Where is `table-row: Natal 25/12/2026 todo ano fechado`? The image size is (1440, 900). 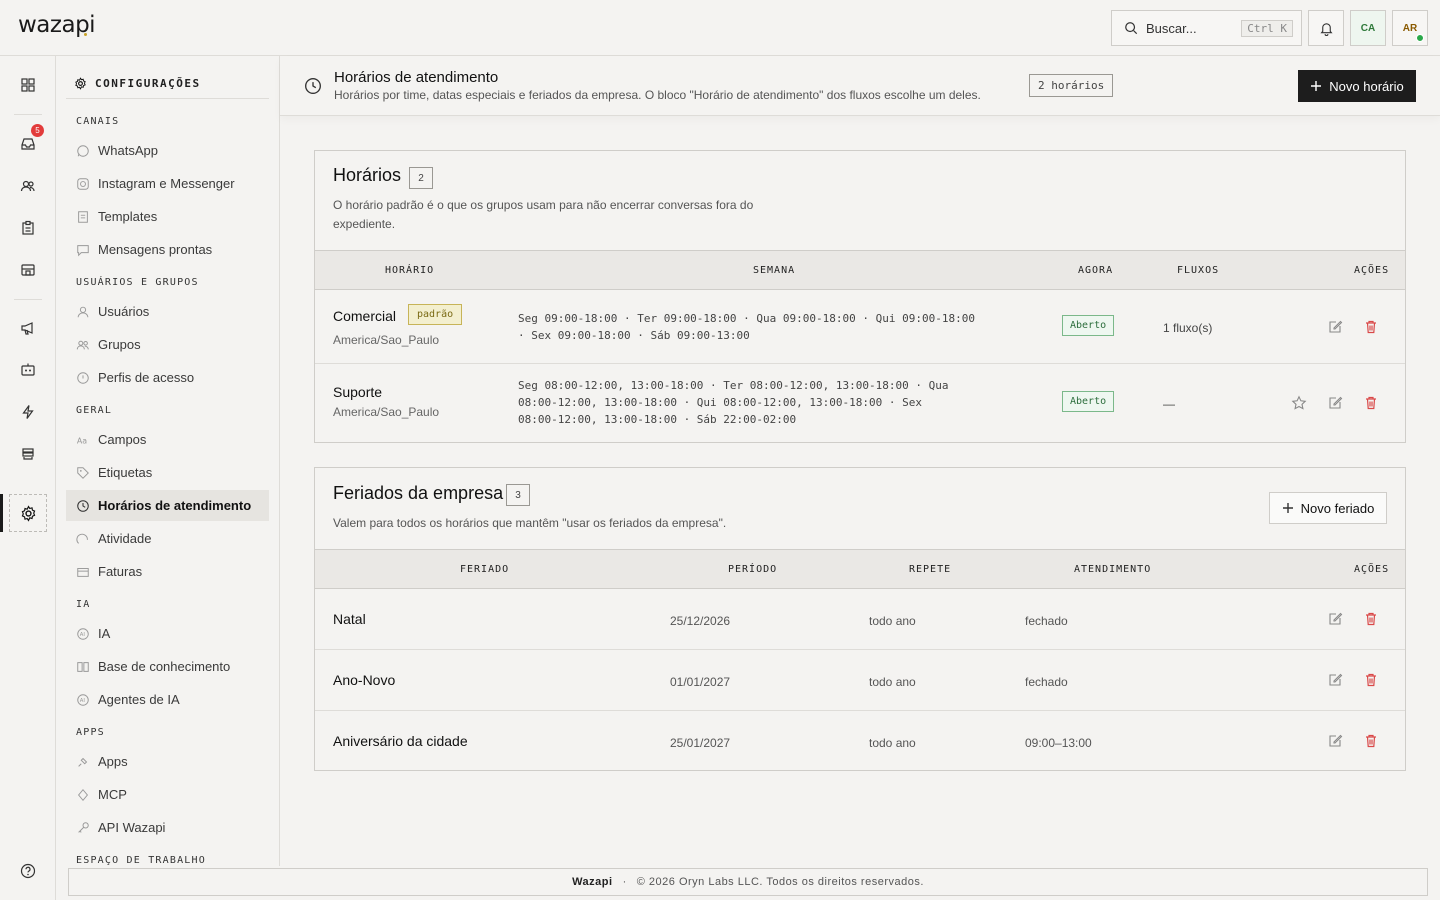 table-row: Natal 25/12/2026 todo ano fechado is located at coordinates (860, 619).